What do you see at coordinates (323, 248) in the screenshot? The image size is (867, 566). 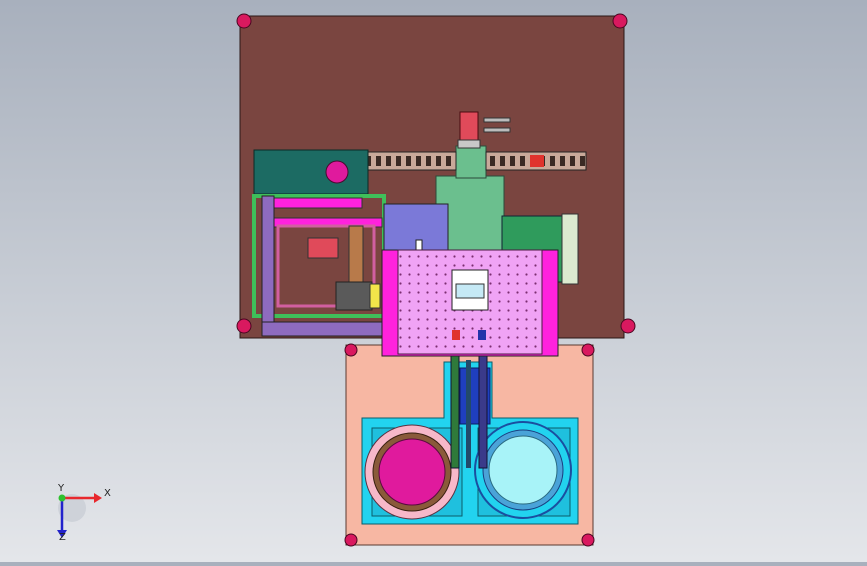 I see `small-motor` at bounding box center [323, 248].